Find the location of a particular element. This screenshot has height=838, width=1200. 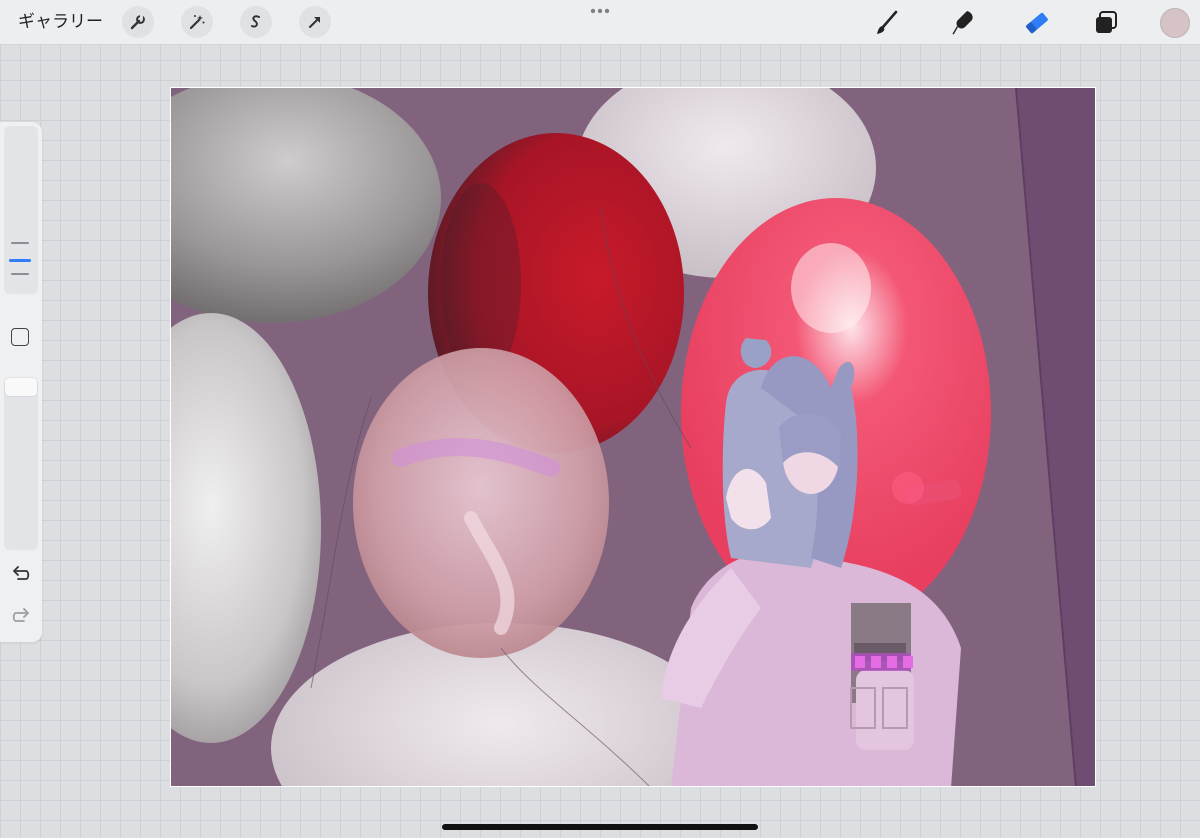

transform-arrow-icon is located at coordinates (314, 22).